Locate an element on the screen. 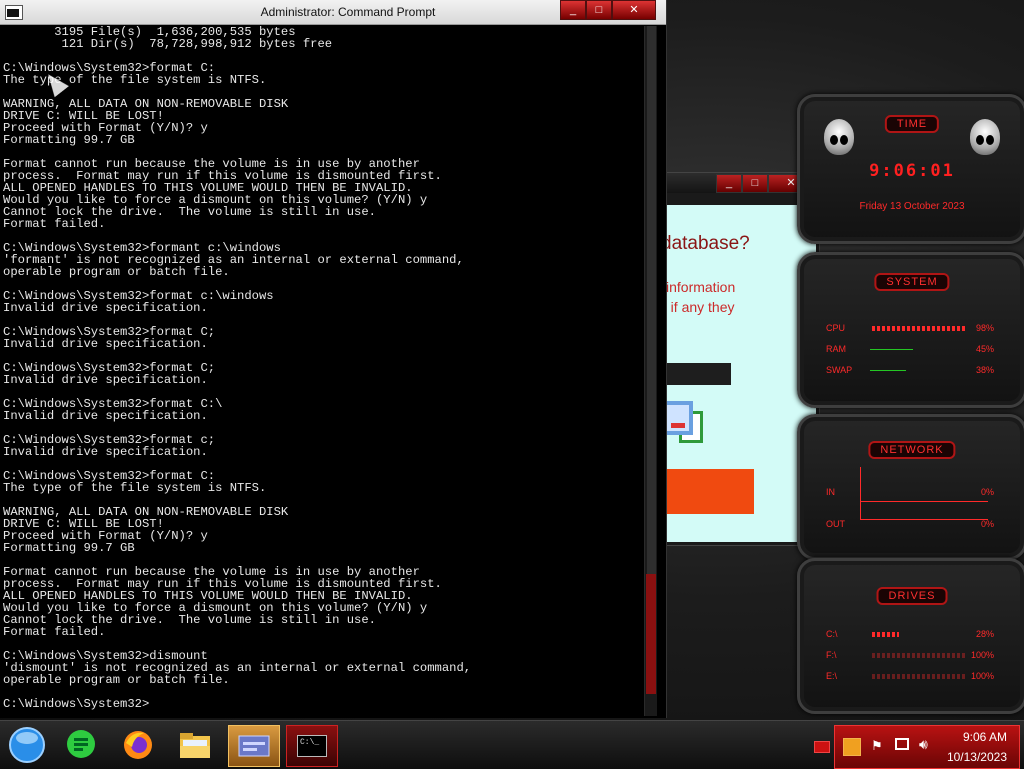 This screenshot has height=769, width=1024. cpu-row: CPU 98% is located at coordinates (910, 328).